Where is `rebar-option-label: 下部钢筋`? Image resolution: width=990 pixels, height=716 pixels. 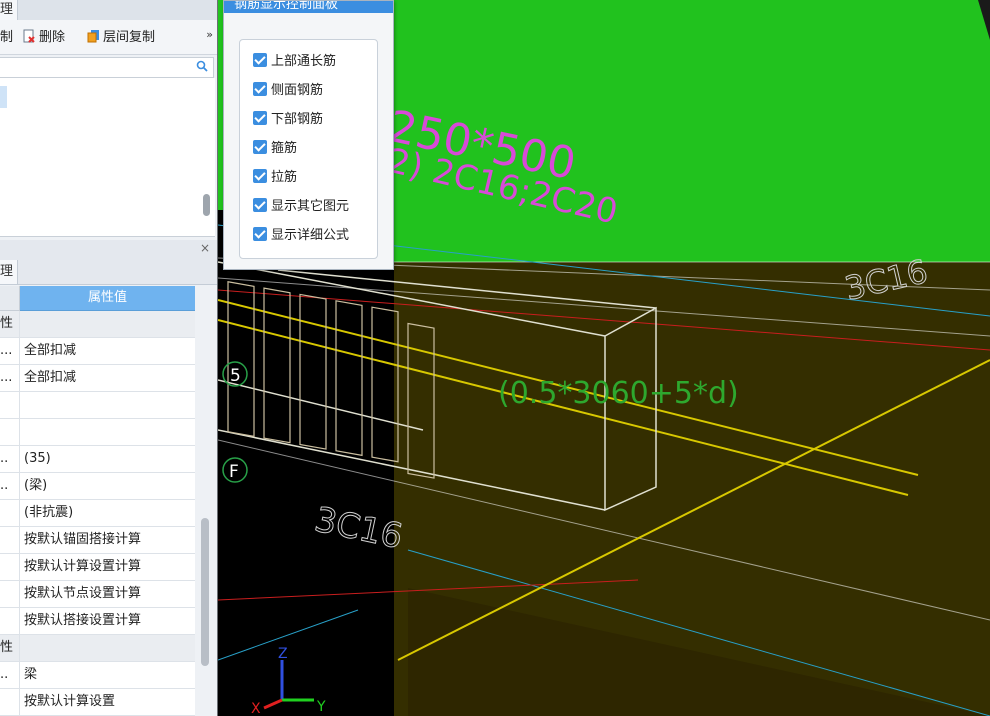
rebar-option-label: 下部钢筋 is located at coordinates (297, 119).